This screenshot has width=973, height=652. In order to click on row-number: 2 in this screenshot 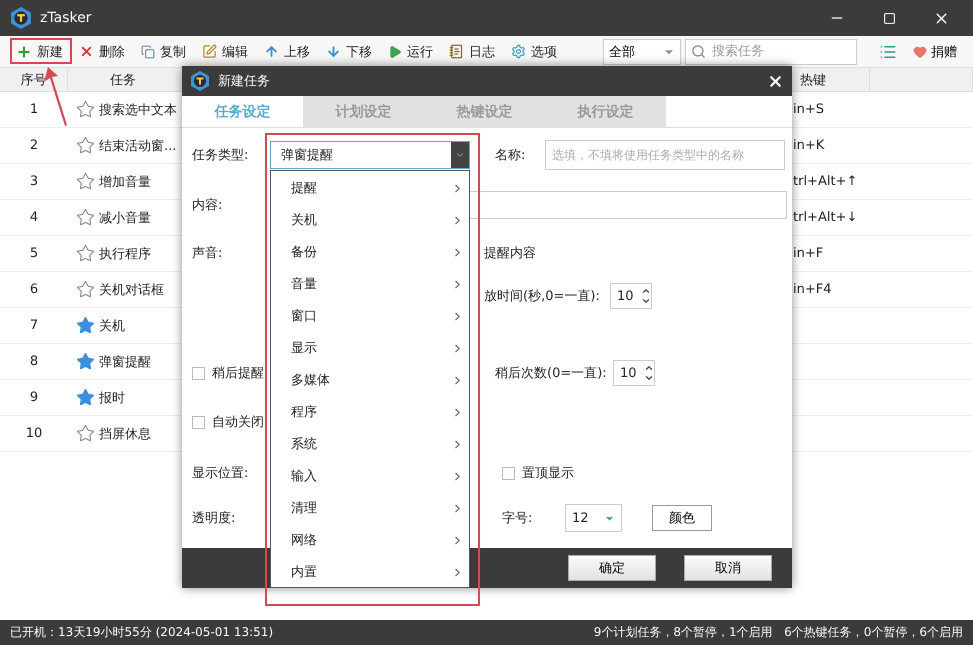, I will do `click(34, 145)`.